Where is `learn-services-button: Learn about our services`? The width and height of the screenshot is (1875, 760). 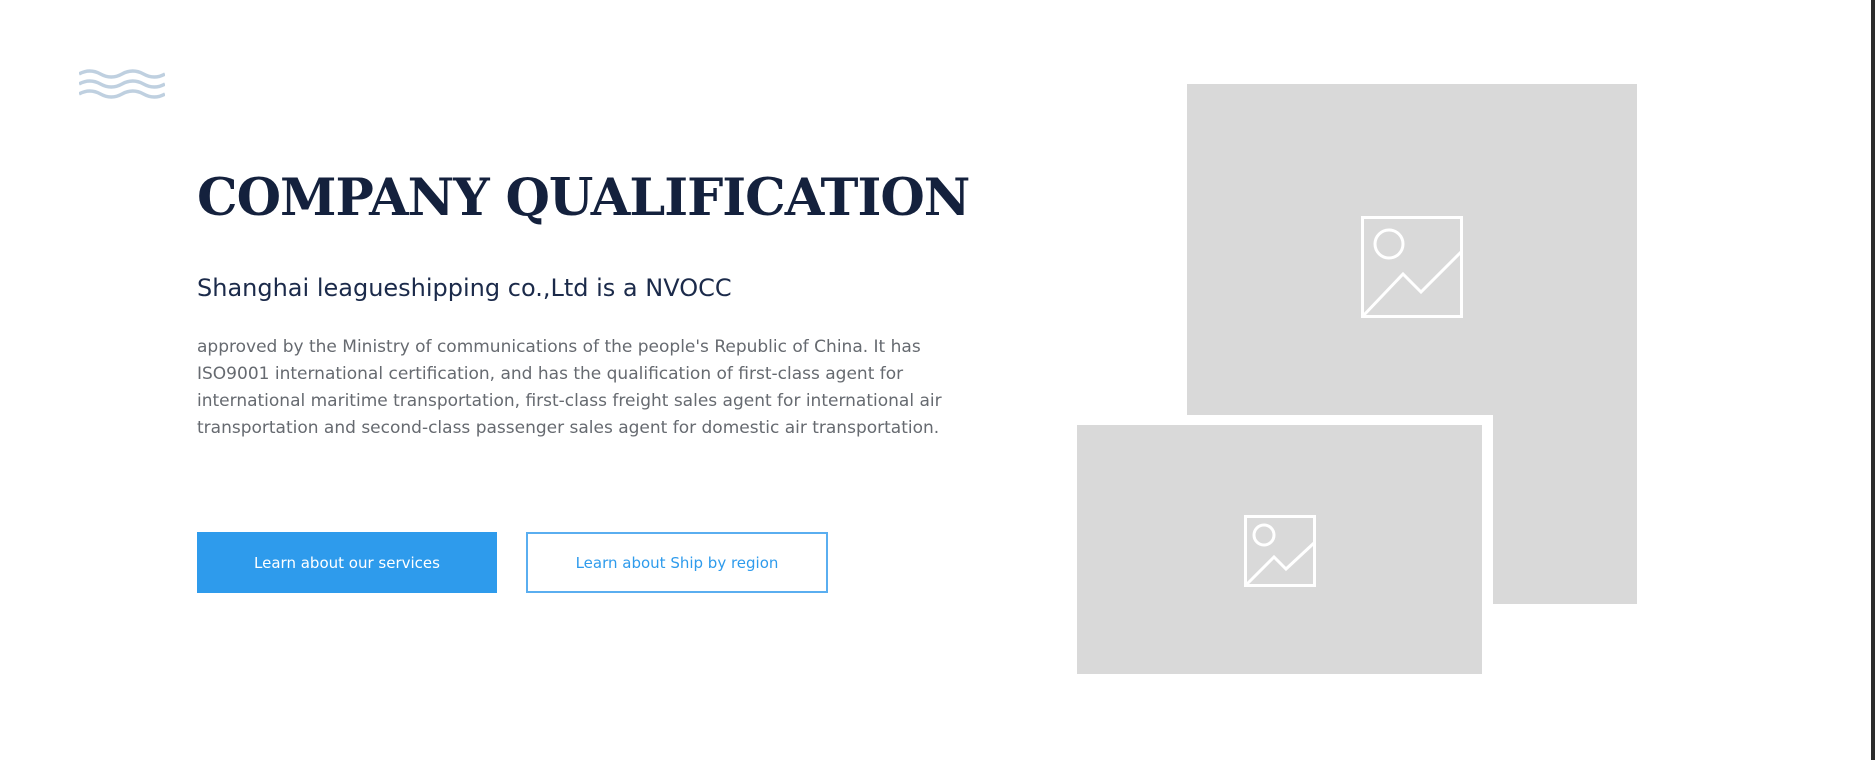
learn-services-button: Learn about our services is located at coordinates (347, 562).